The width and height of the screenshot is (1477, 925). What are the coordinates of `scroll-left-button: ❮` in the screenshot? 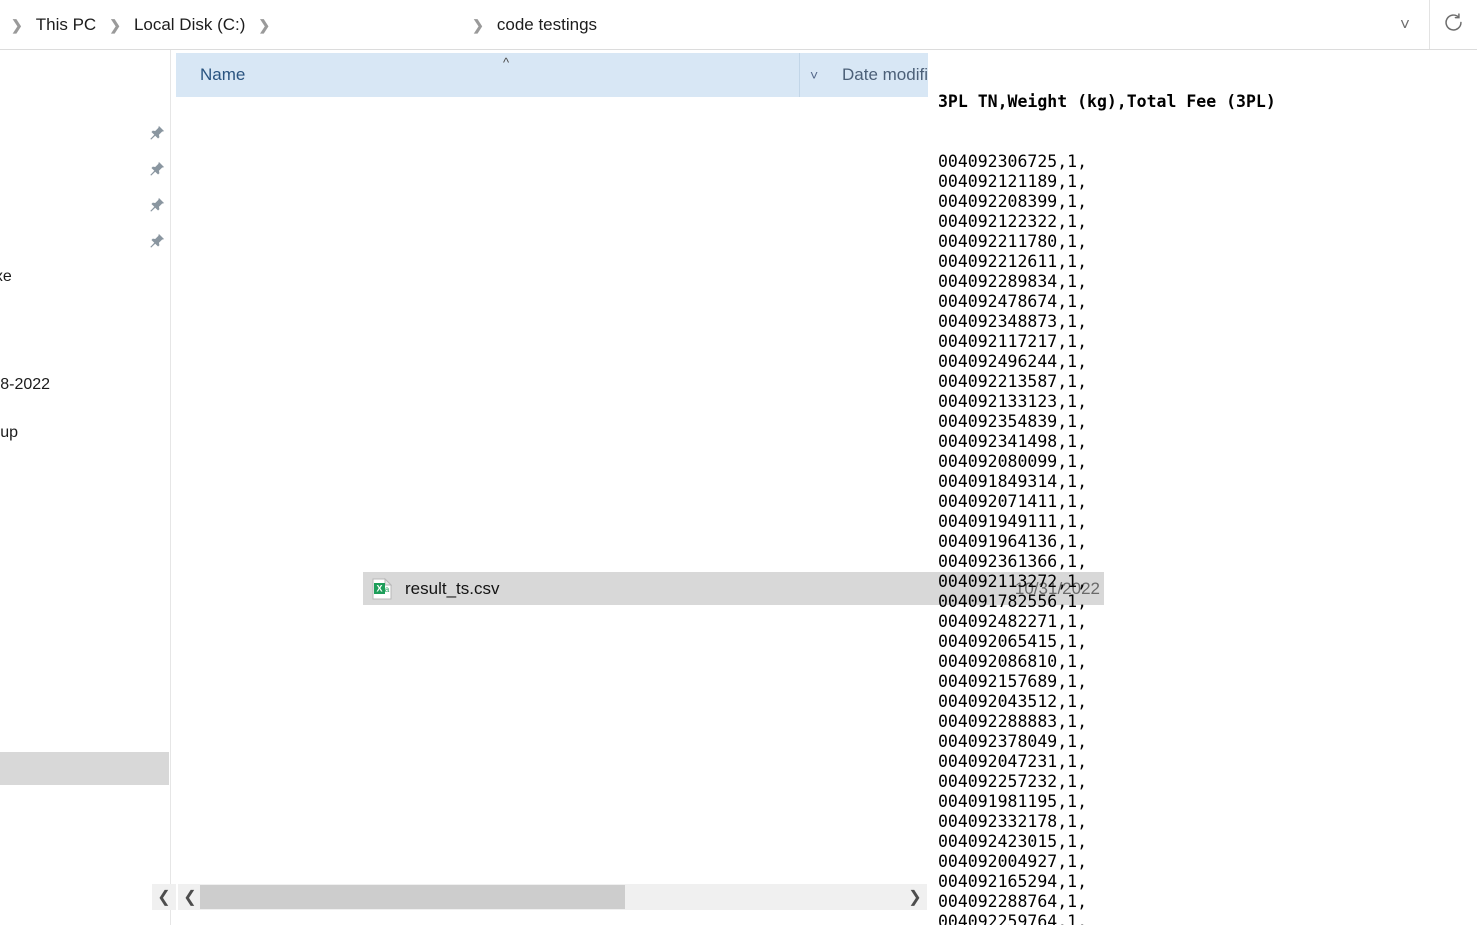 It's located at (190, 897).